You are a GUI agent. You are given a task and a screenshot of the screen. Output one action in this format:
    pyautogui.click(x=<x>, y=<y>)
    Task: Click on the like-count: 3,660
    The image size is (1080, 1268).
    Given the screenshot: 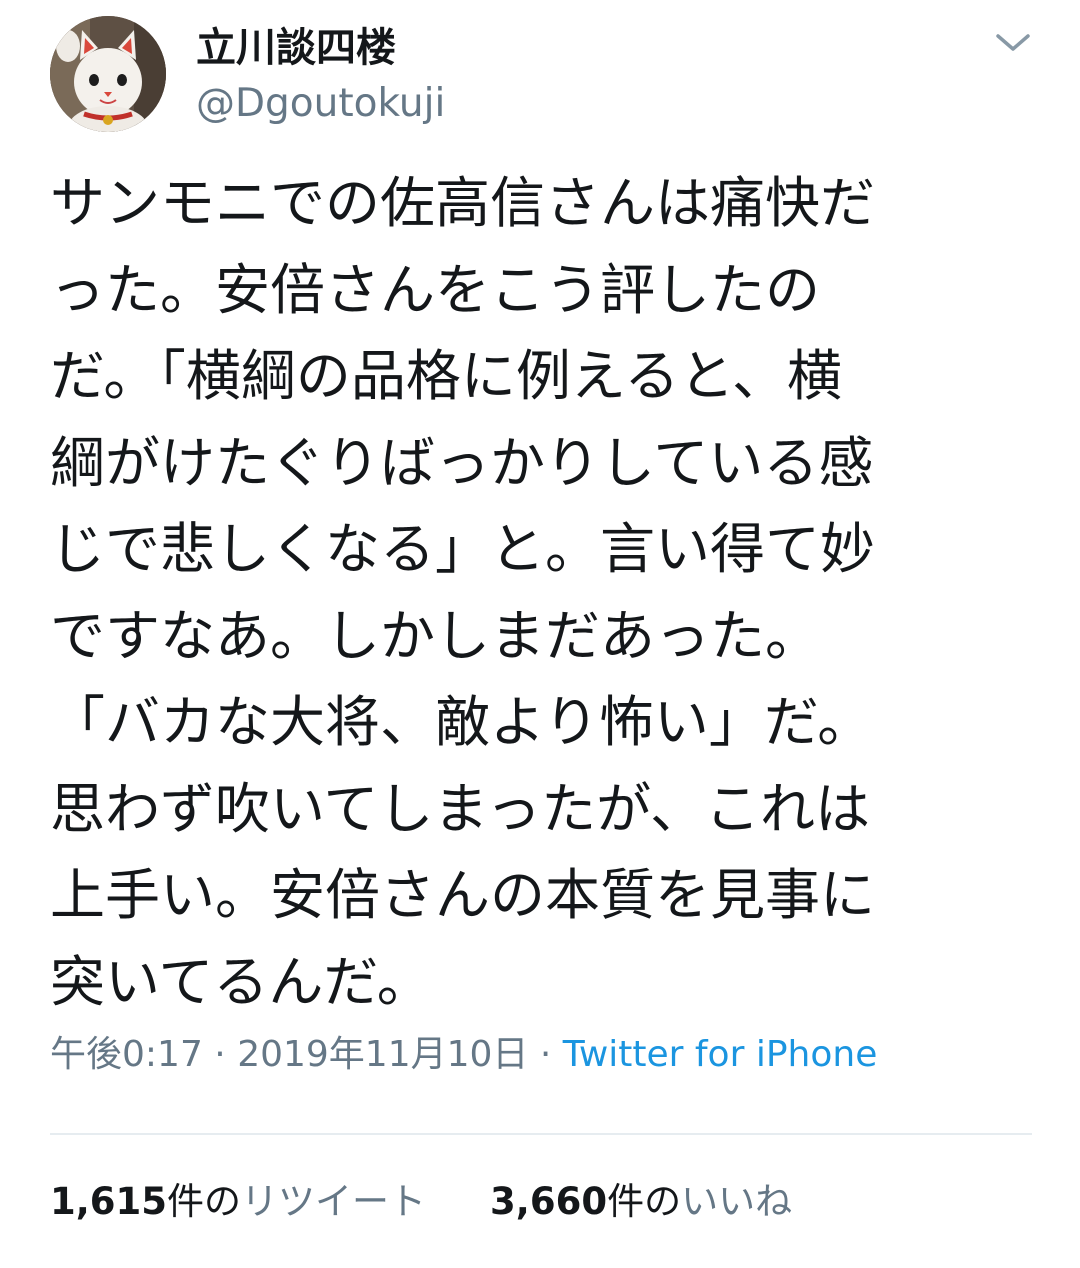 What is the action you would take?
    pyautogui.click(x=549, y=1201)
    